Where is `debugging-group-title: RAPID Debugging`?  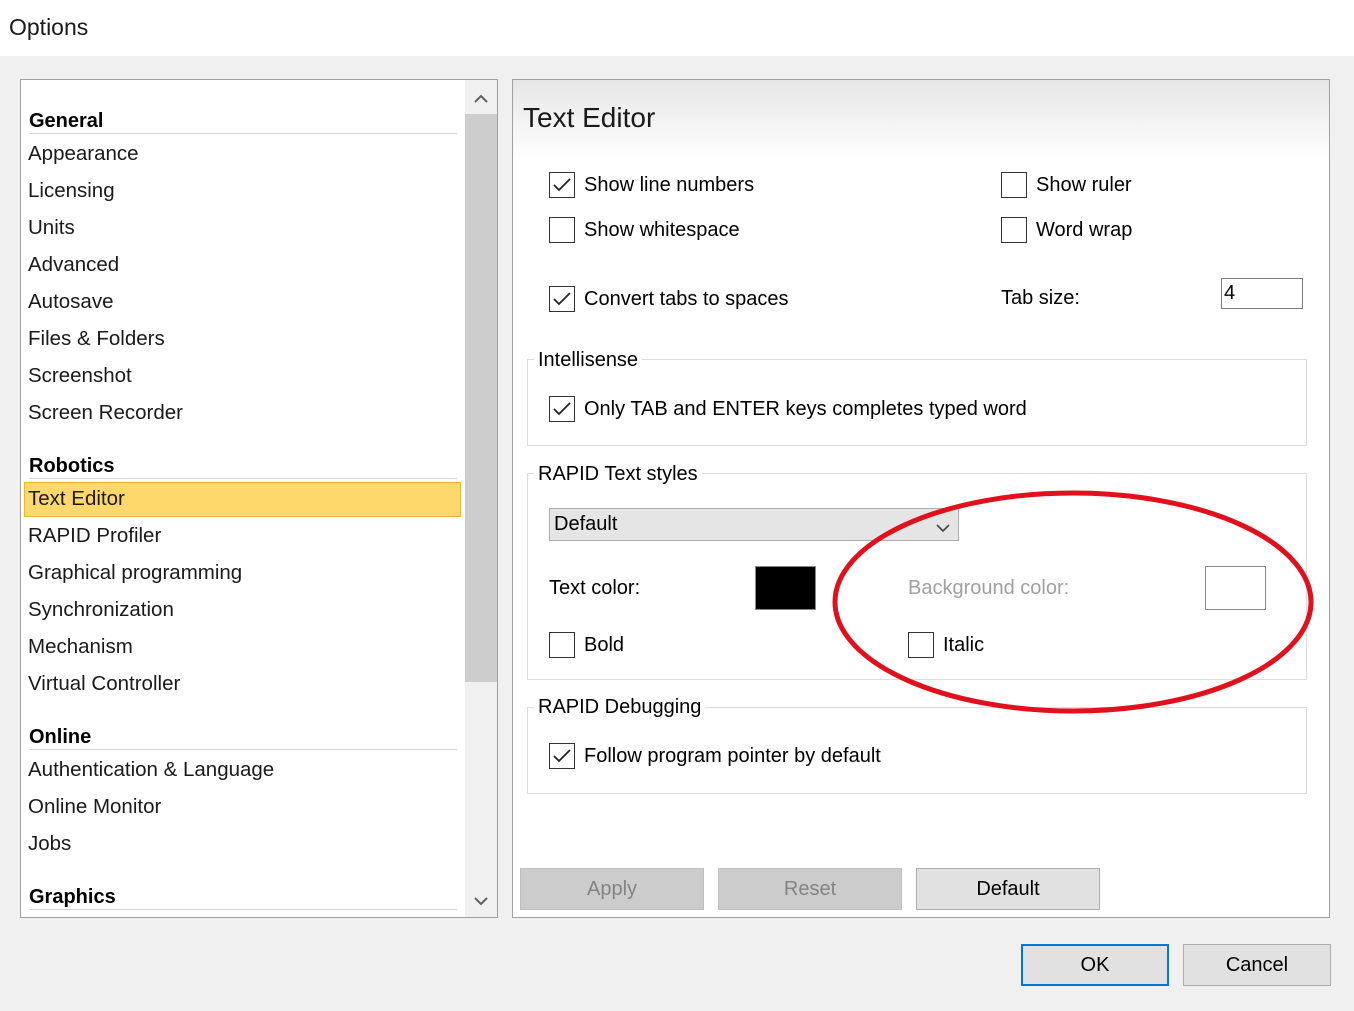
debugging-group-title: RAPID Debugging is located at coordinates (620, 707).